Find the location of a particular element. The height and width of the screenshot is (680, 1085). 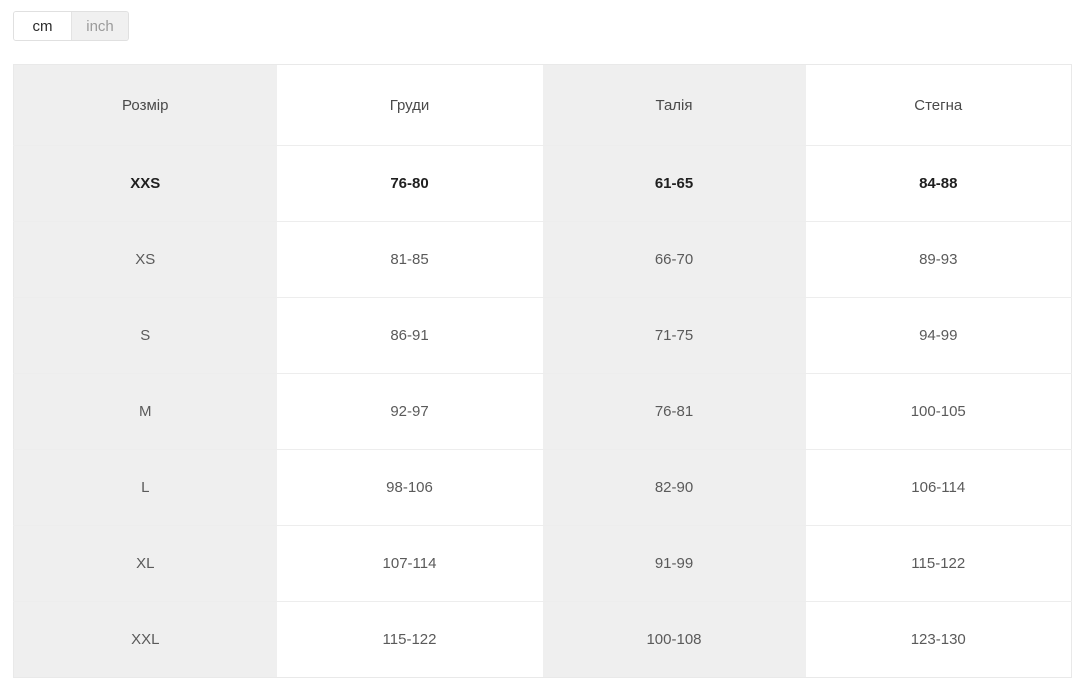

table-row: XXL 115-122 100-108 123-130 is located at coordinates (542, 639).